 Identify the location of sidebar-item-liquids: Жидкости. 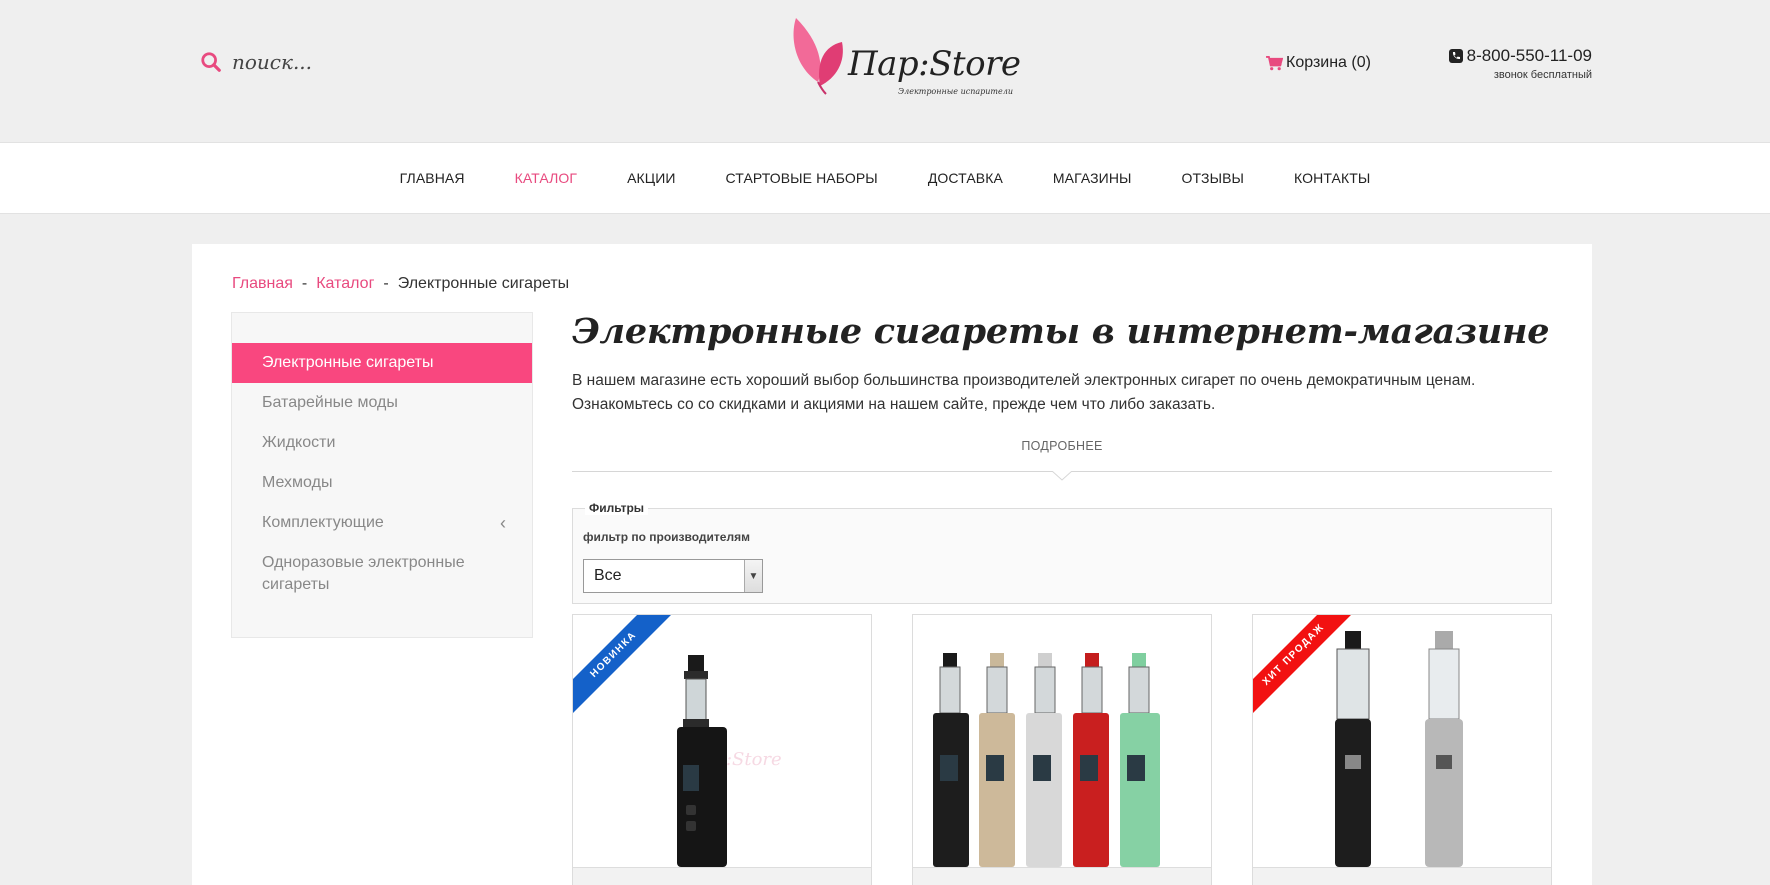
(382, 443).